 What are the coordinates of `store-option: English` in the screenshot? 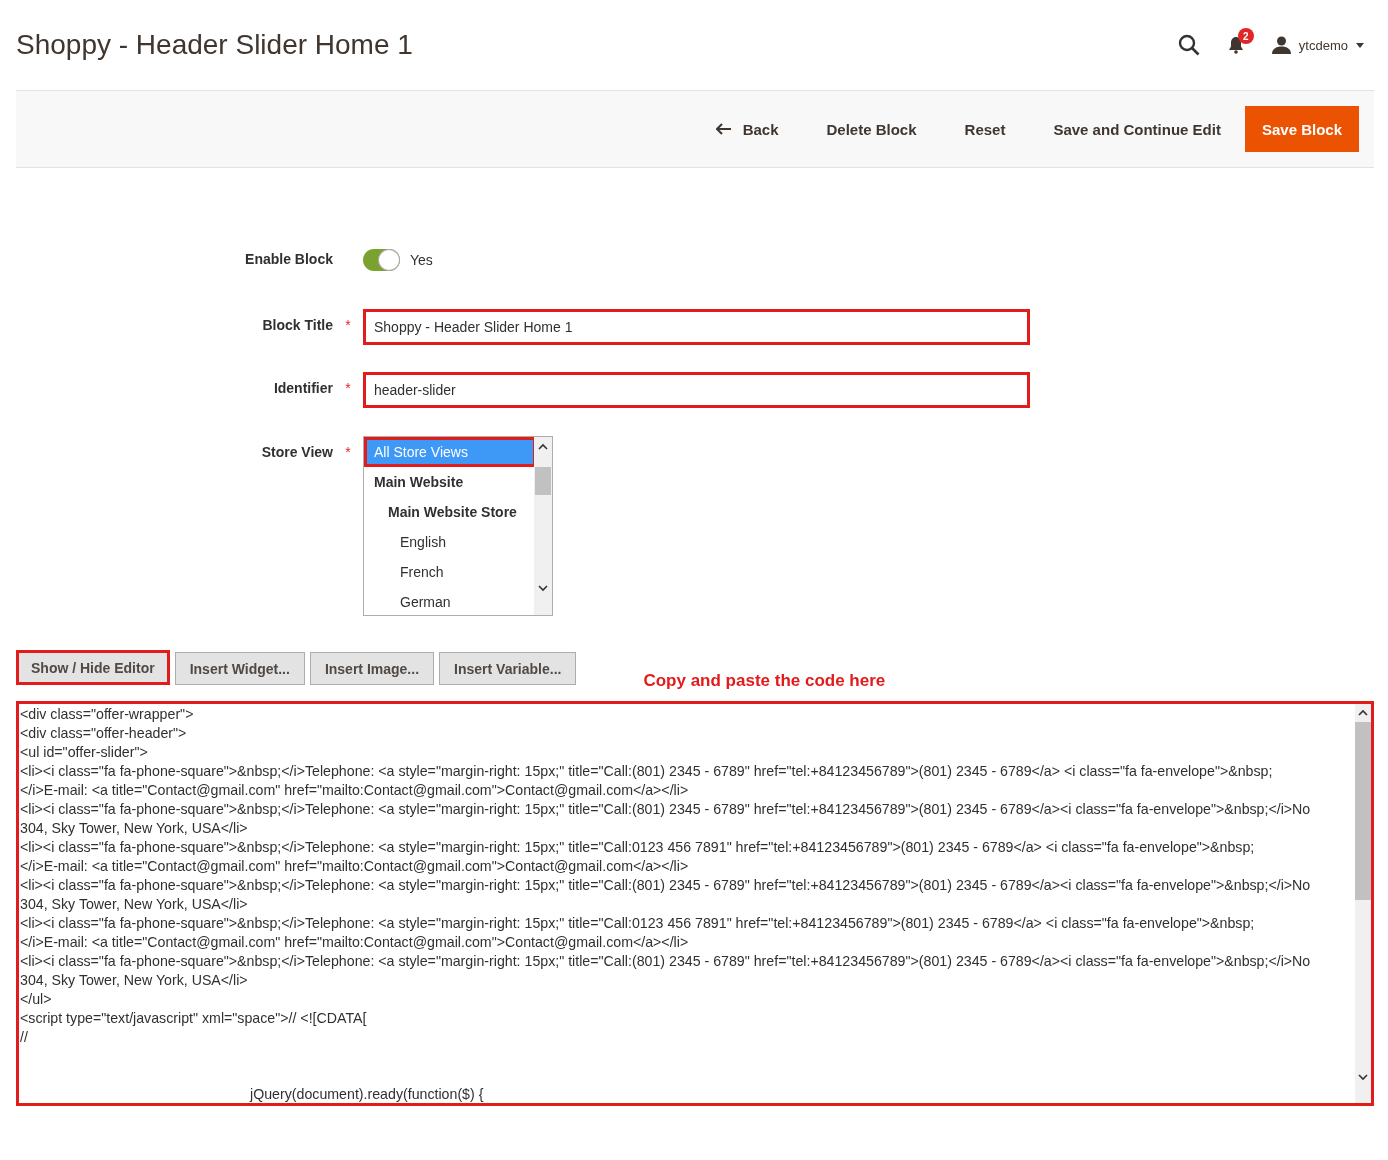 It's located at (450, 542).